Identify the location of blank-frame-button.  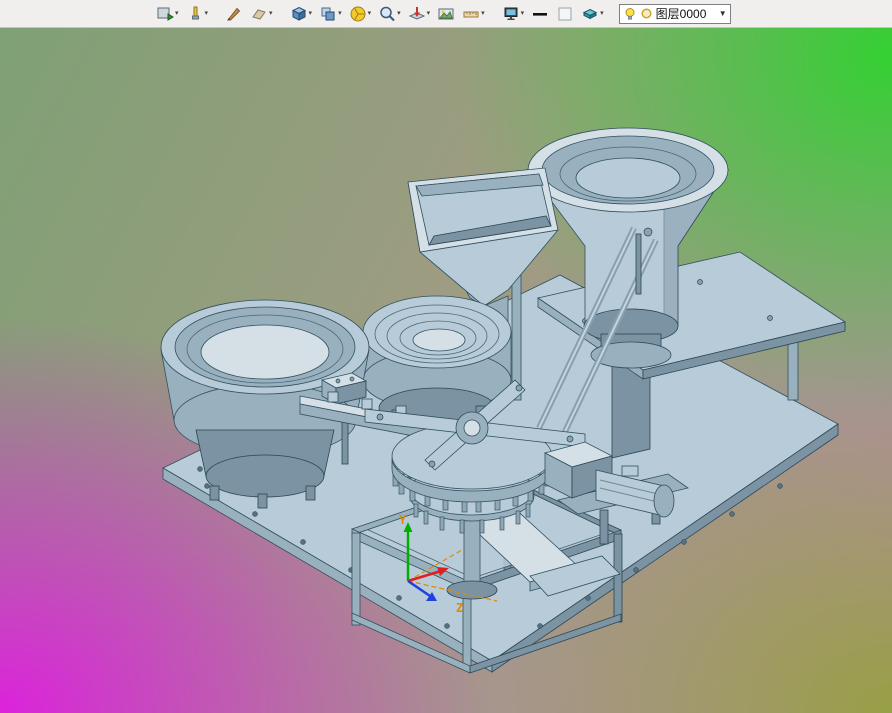
(565, 14).